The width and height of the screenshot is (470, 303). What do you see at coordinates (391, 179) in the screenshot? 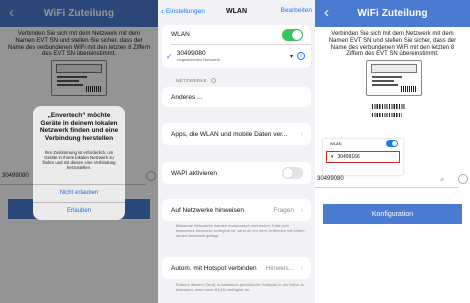
I see `ssid-input: 30499080 ⌀` at bounding box center [391, 179].